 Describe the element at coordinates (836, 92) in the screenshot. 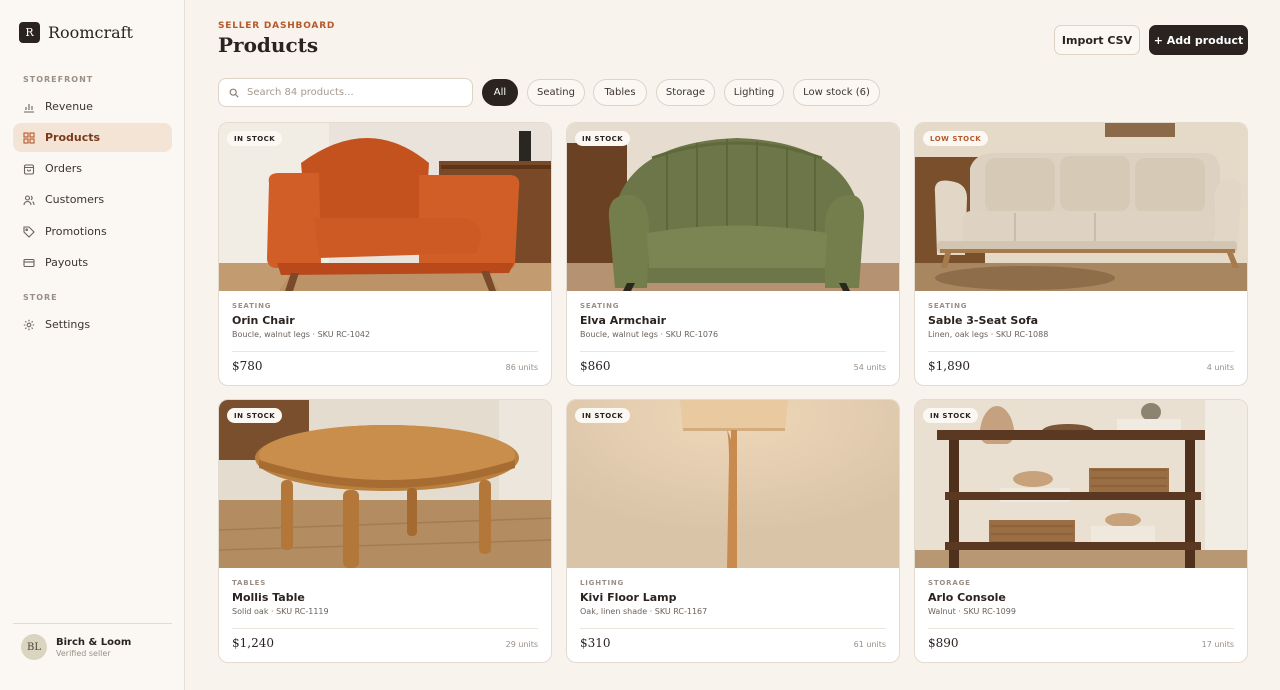

I see `filter-chip-low-stock: Low stock (6)` at that location.